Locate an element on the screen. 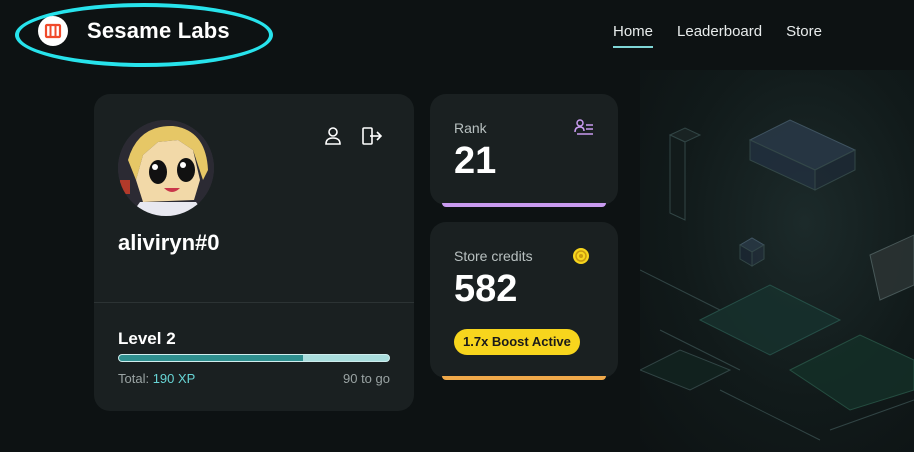 Image resolution: width=914 pixels, height=452 pixels. credits-accent-bar is located at coordinates (524, 378).